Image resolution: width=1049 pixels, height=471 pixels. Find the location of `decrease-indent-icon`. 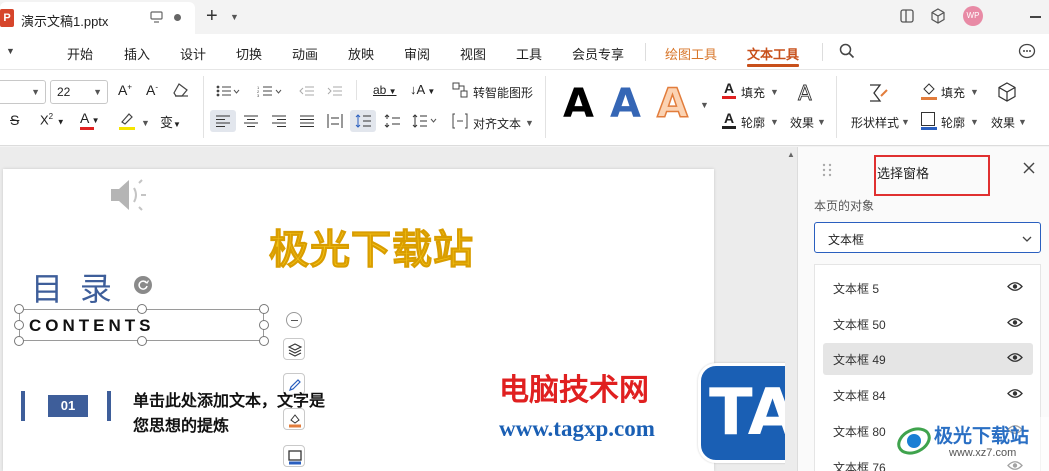

decrease-indent-icon is located at coordinates (307, 92).